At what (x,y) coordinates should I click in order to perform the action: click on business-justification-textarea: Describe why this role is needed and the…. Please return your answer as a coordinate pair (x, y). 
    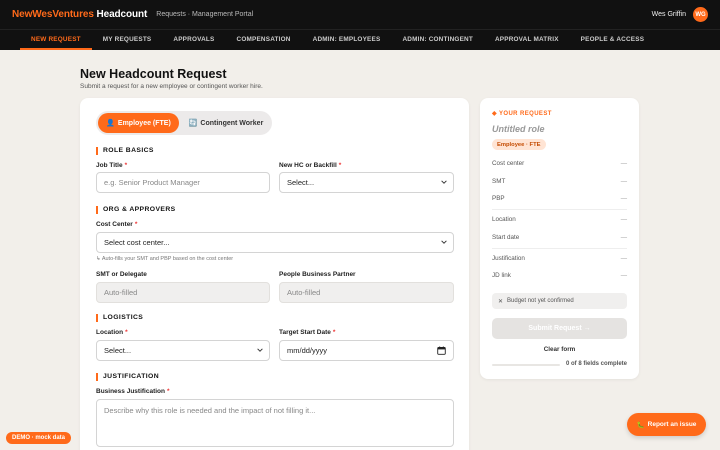
    Looking at the image, I should click on (275, 423).